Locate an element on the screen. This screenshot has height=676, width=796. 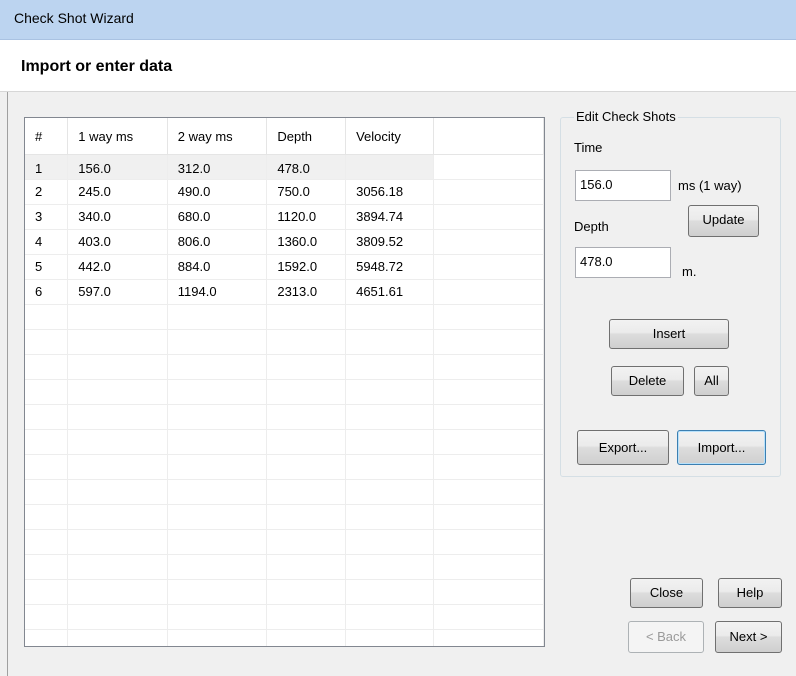
table-row: 5 442.0 884.0 1592.0 5948.72 is located at coordinates (284, 267).